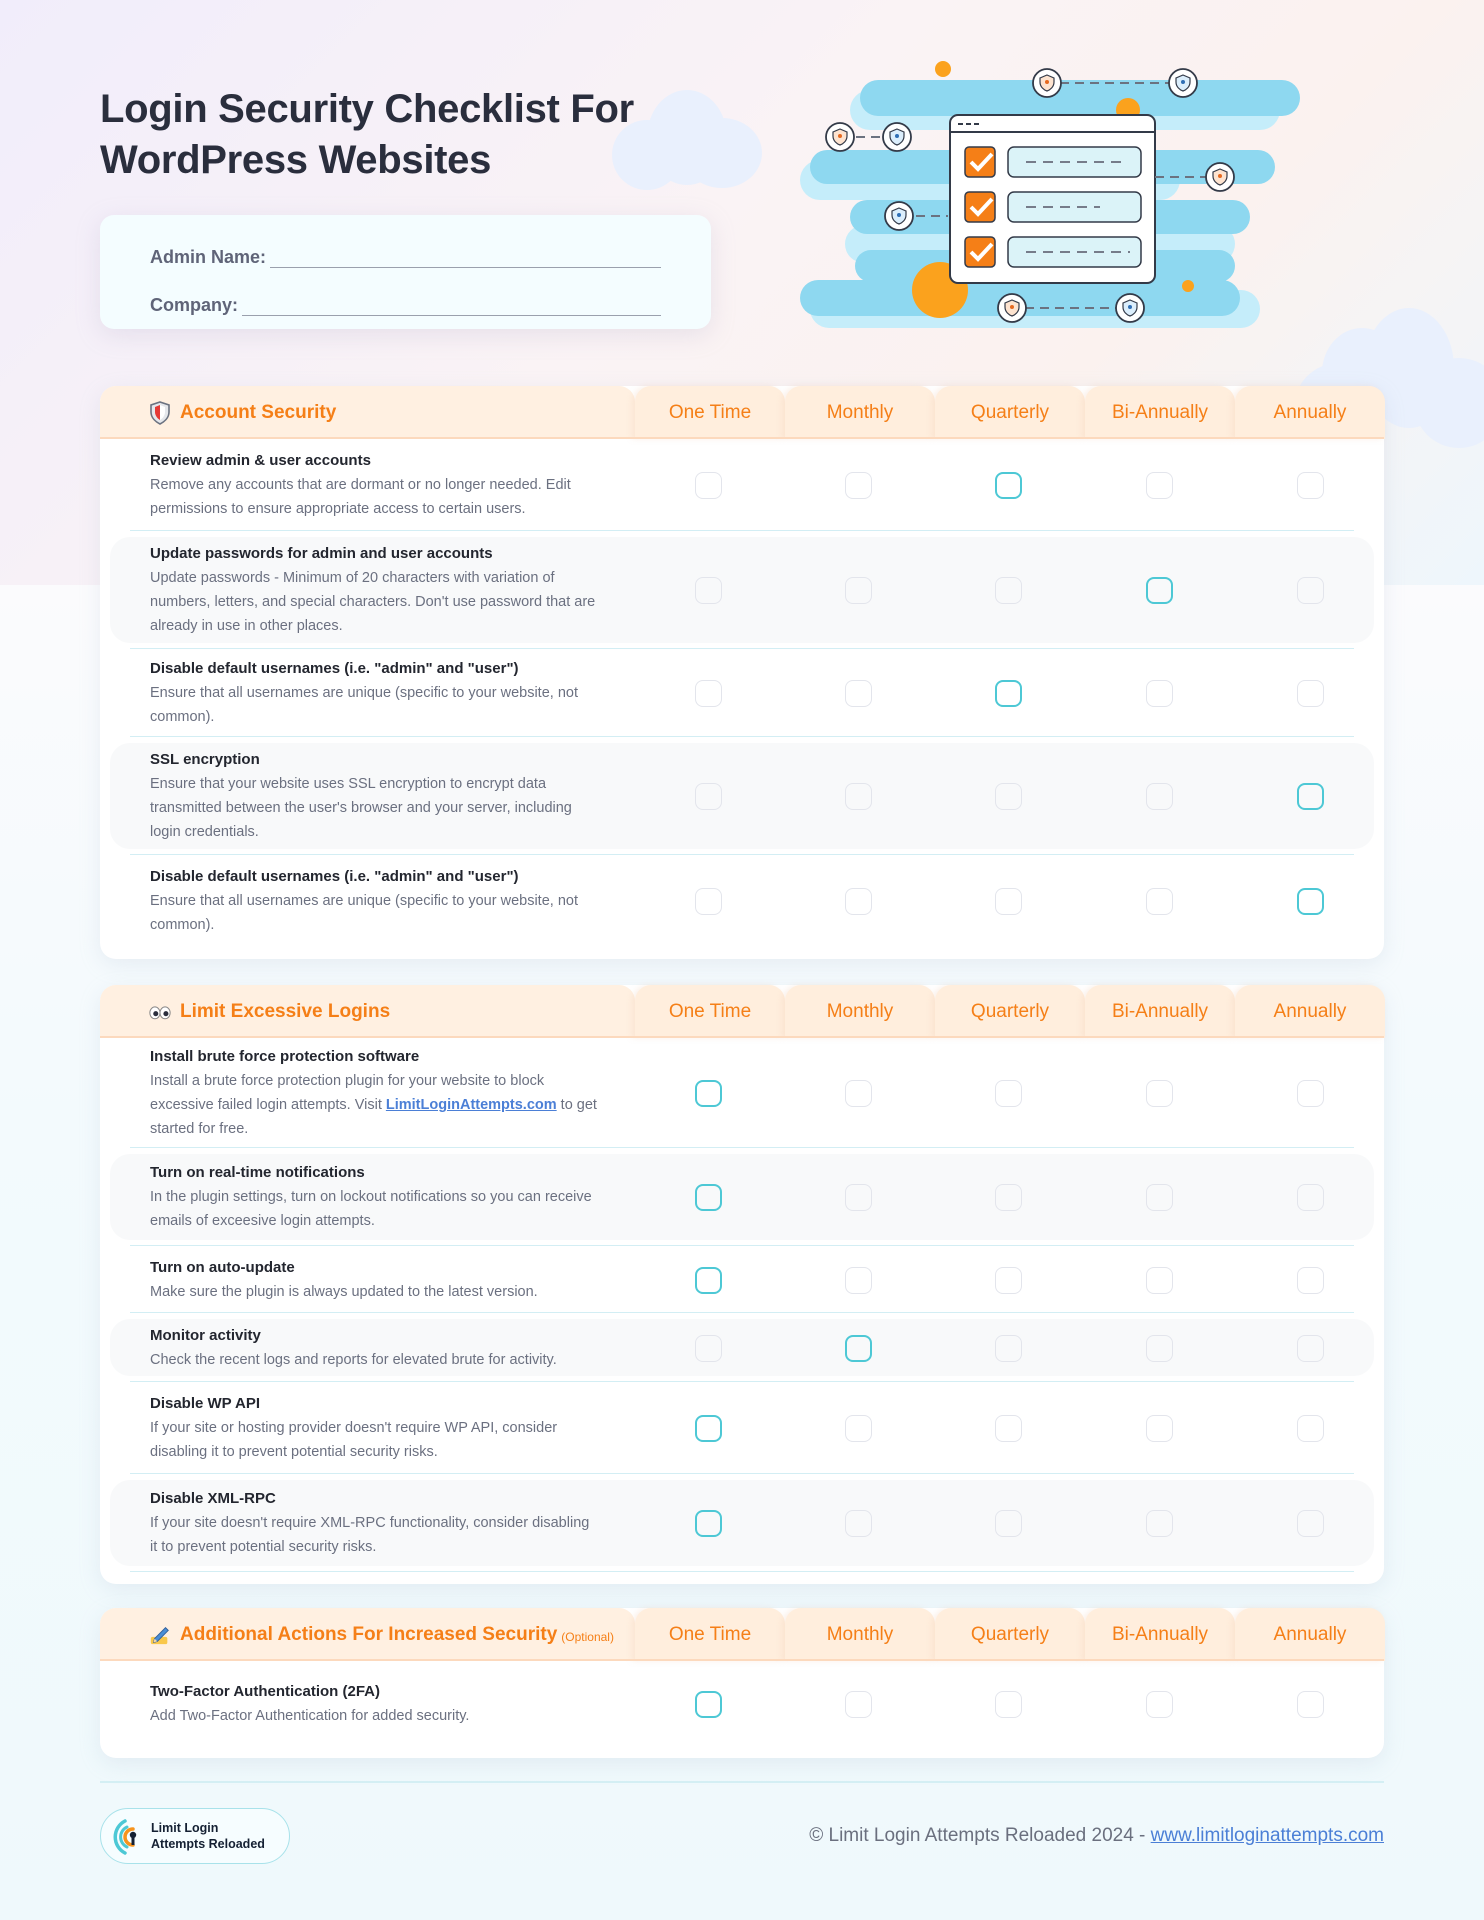 The image size is (1484, 1920). Describe the element at coordinates (1160, 1011) in the screenshot. I see `column-header: Bi-Annually` at that location.